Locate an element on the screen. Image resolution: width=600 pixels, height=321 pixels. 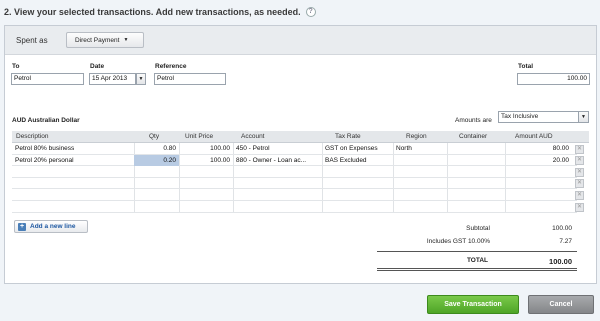
cell-tax-rate: GST on Expenses is located at coordinates (357, 149).